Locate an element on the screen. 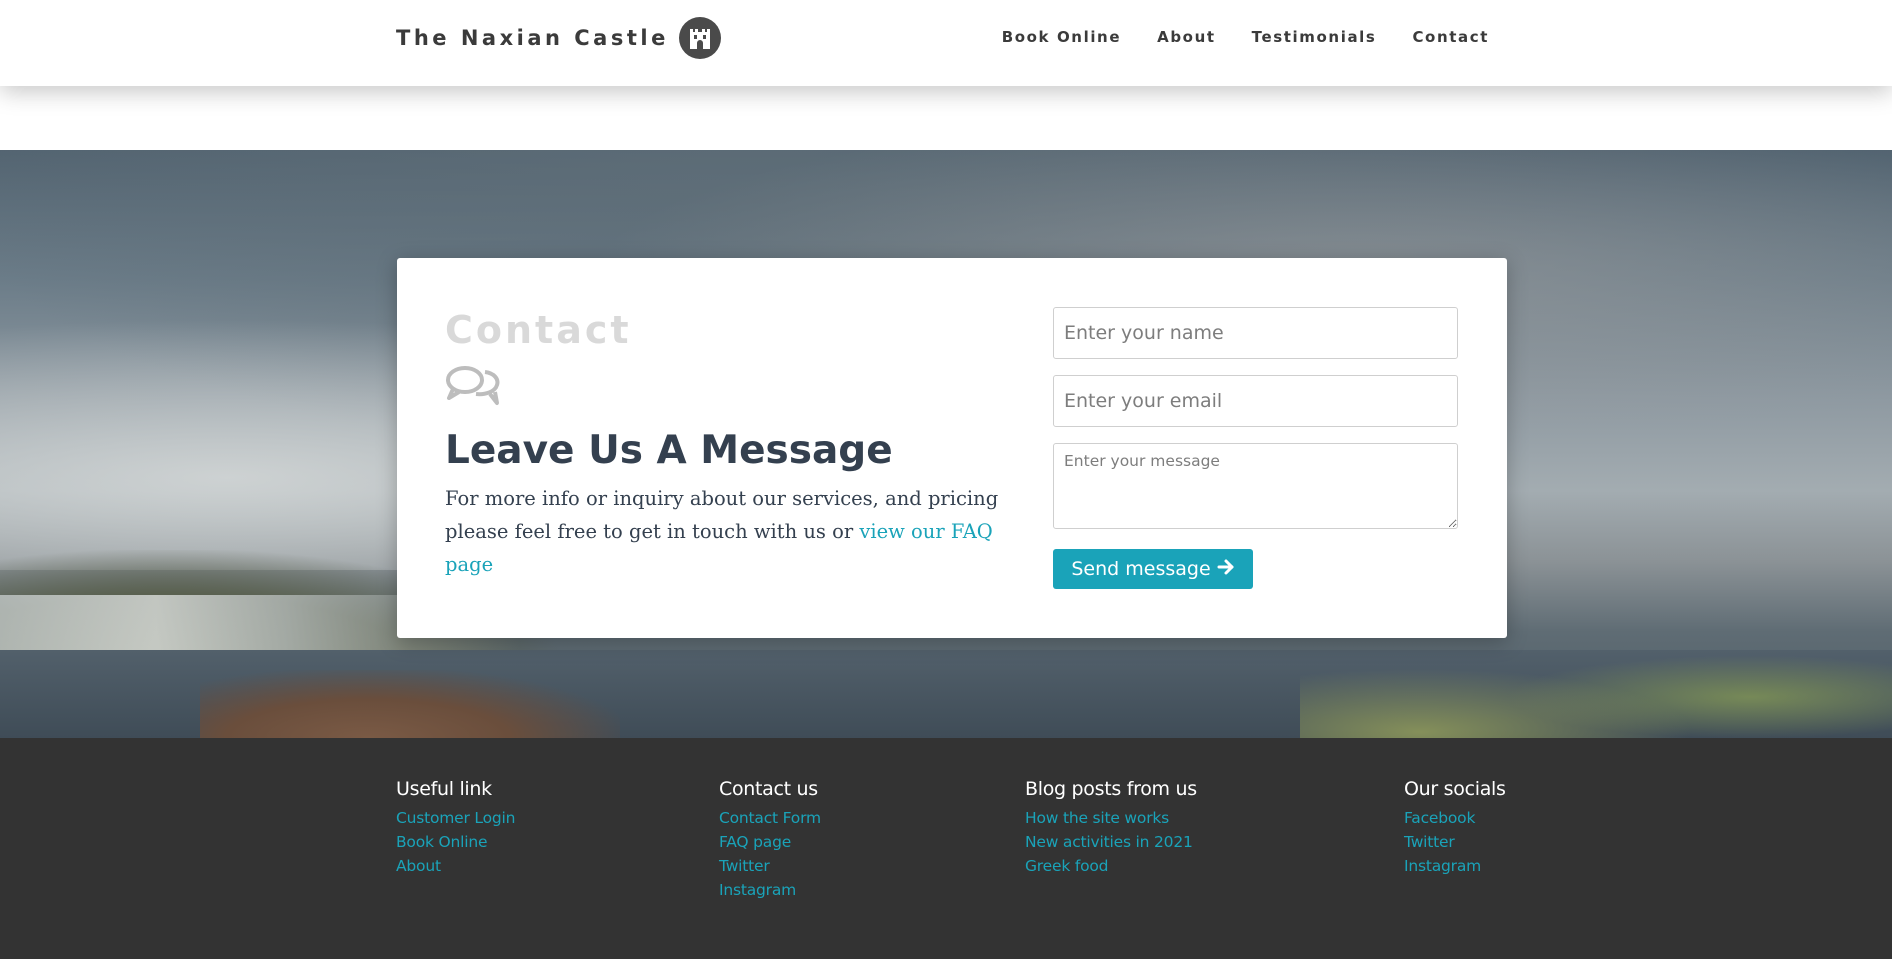 The width and height of the screenshot is (1892, 959). contact-kicker: Contact is located at coordinates (538, 330).